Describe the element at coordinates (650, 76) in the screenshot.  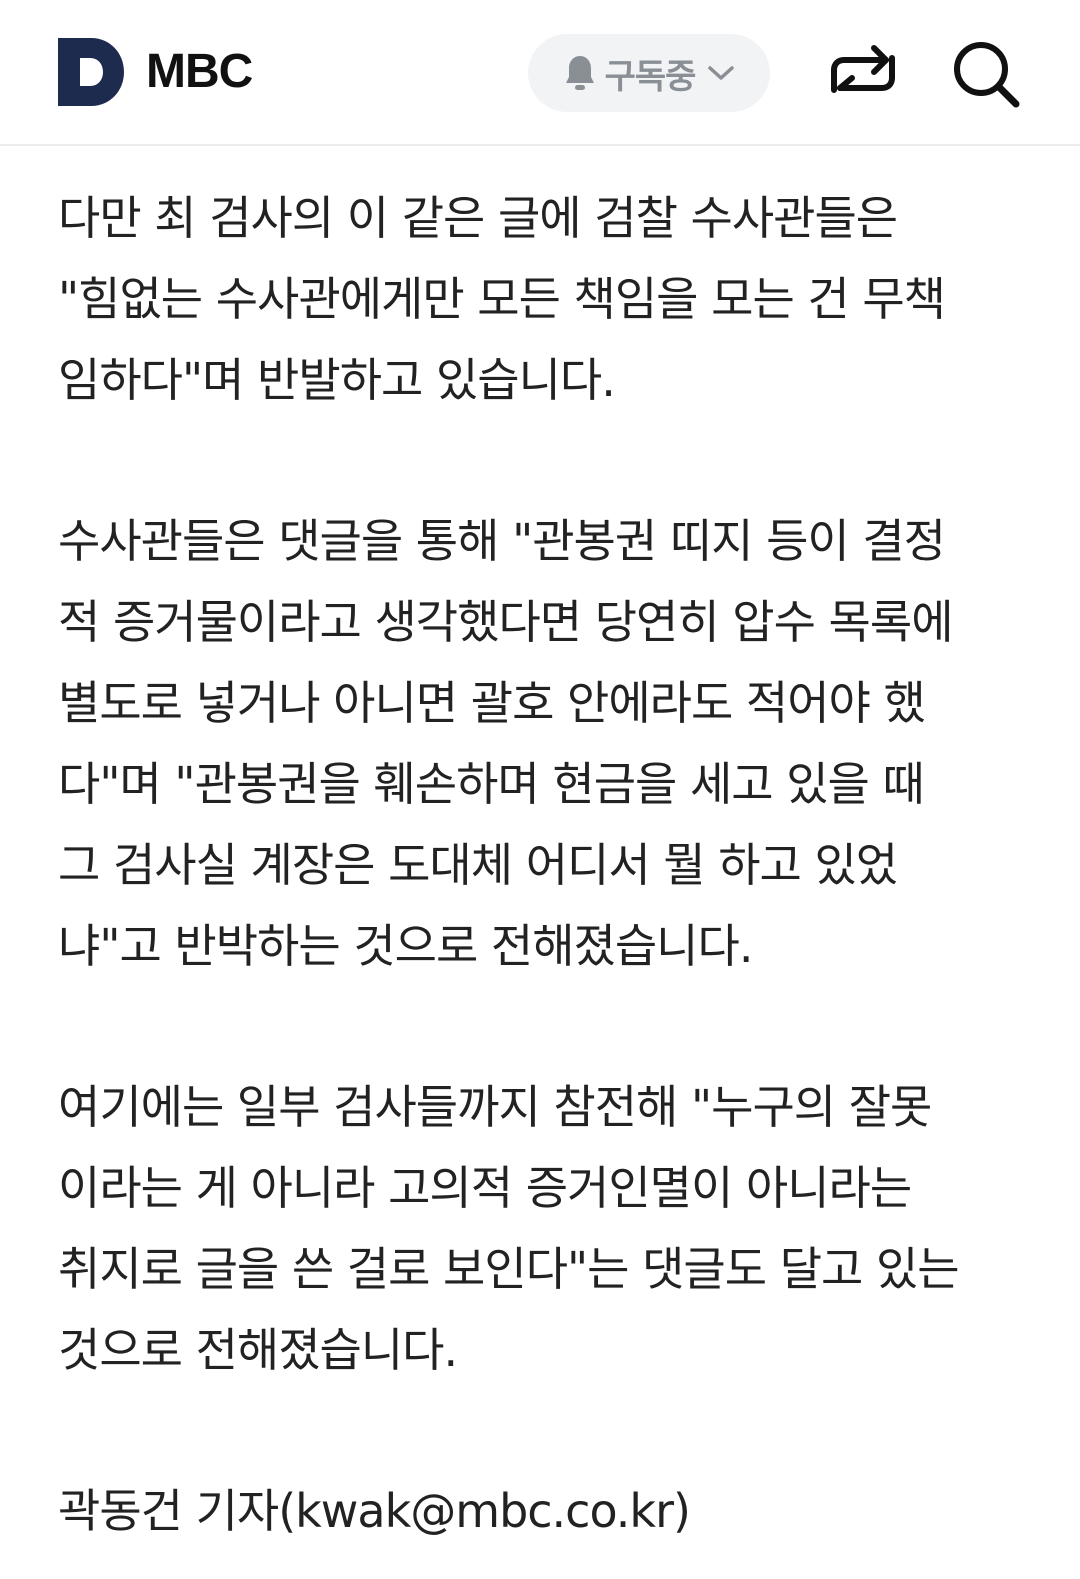
I see `subscribe-label: 구독중` at that location.